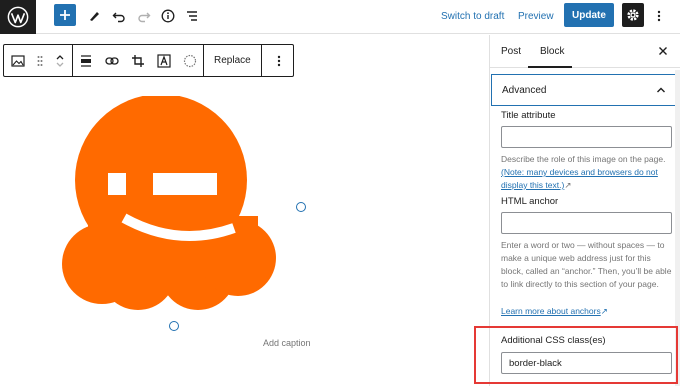 This screenshot has height=386, width=680. I want to click on block-toolbar: Replace, so click(148, 60).